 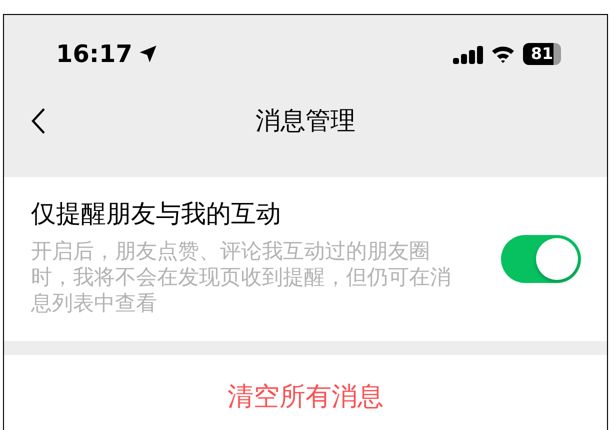 I want to click on status-time: 16:17, so click(x=94, y=54).